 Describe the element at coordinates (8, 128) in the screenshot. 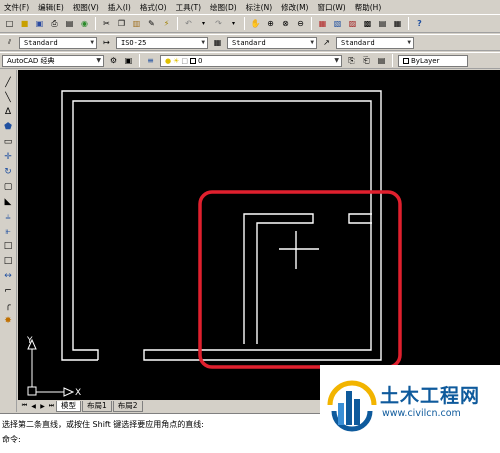

I see `polygon-icon: ⬟` at that location.